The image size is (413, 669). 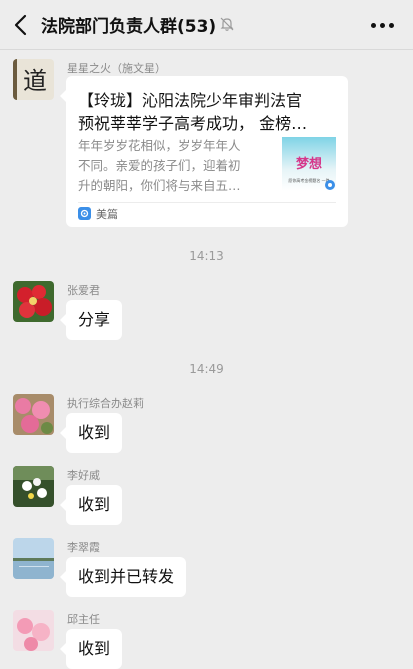 I want to click on avatar: 道, so click(x=33, y=79).